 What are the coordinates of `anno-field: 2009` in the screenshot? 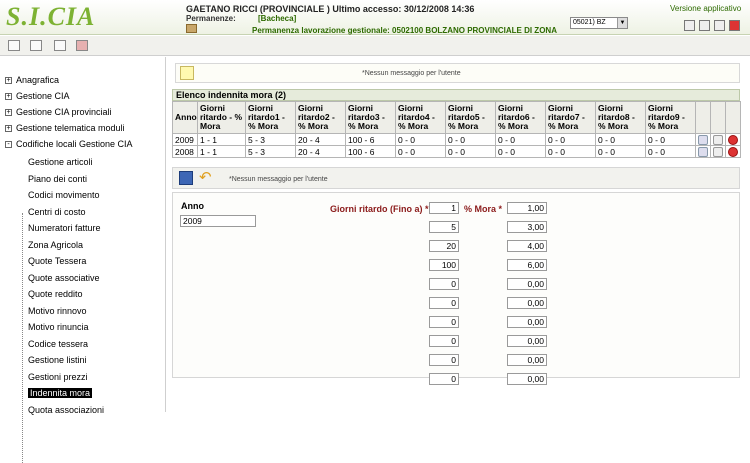 It's located at (218, 221).